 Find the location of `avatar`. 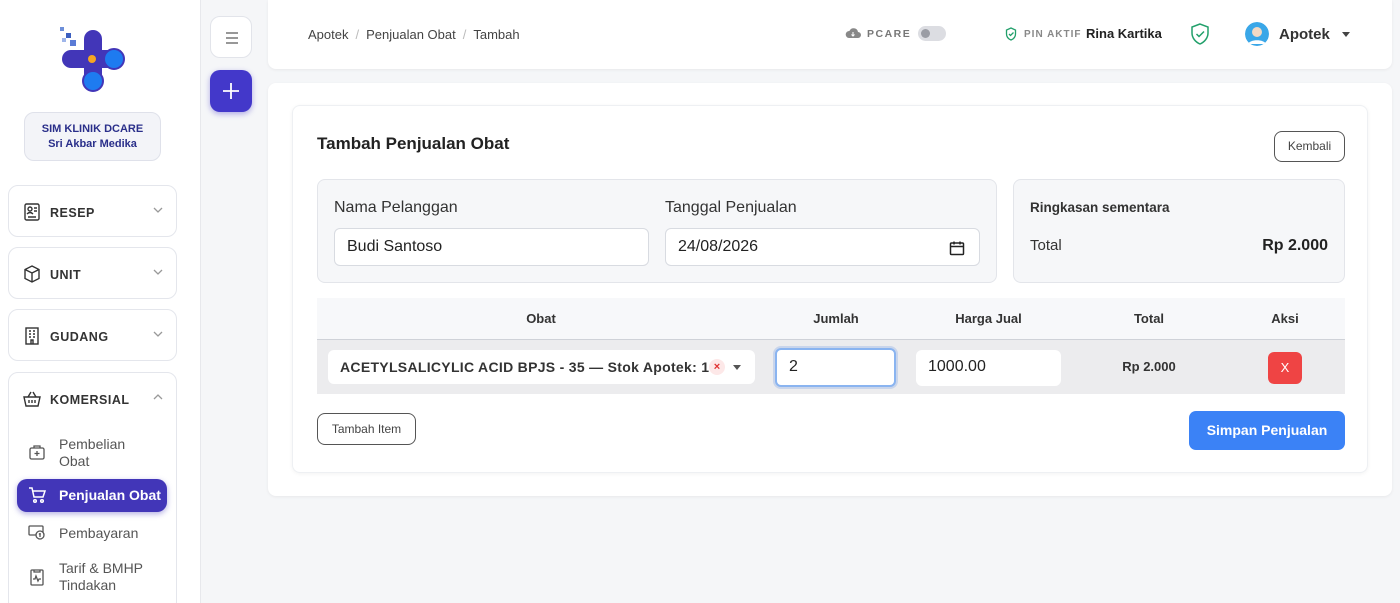

avatar is located at coordinates (1257, 34).